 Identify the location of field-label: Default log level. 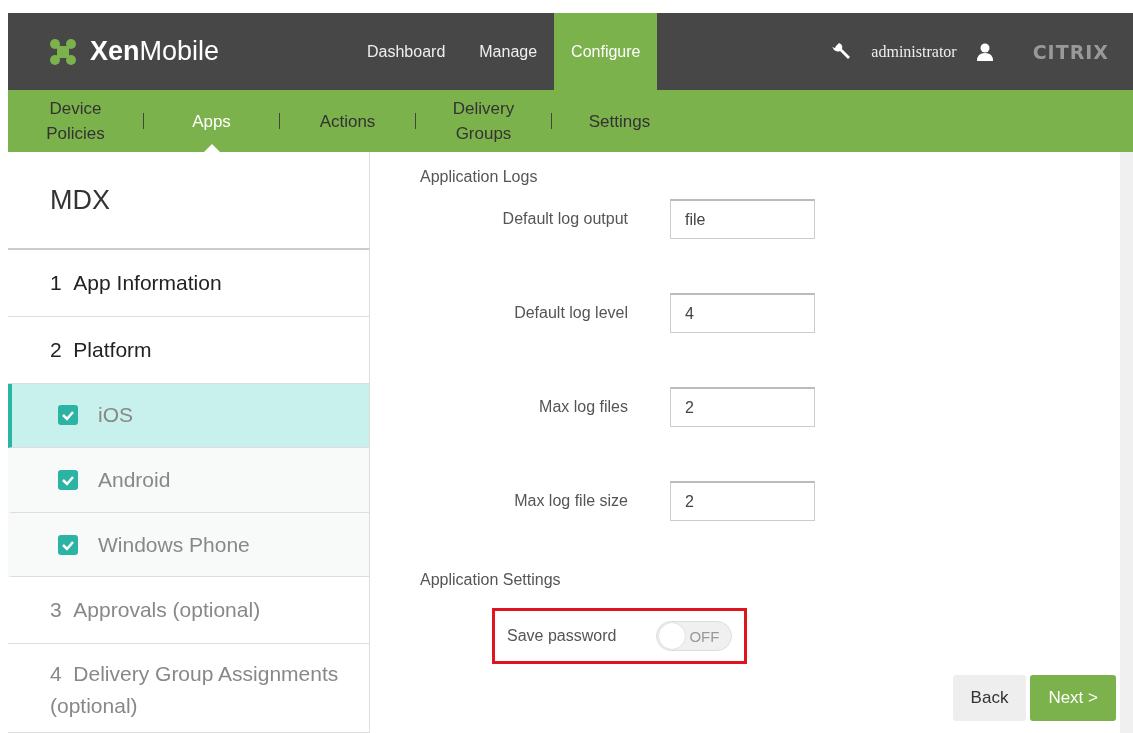
(571, 313).